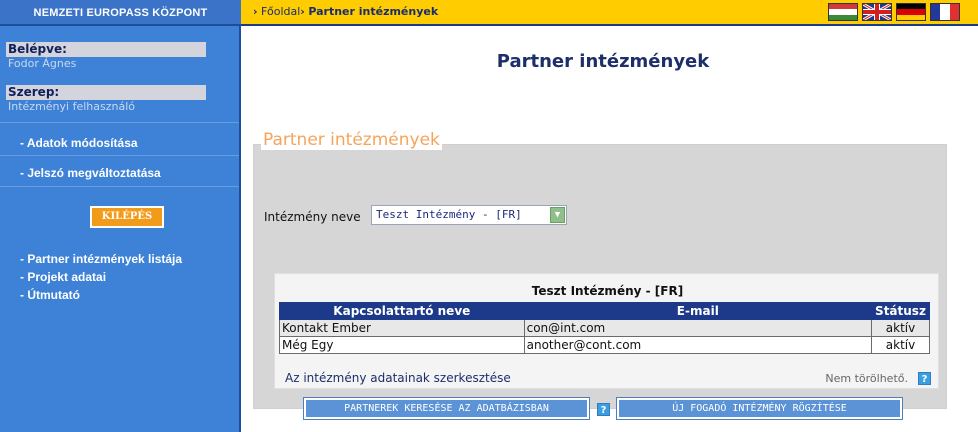 This screenshot has height=432, width=978. Describe the element at coordinates (945, 12) in the screenshot. I see `french-flag-icon` at that location.